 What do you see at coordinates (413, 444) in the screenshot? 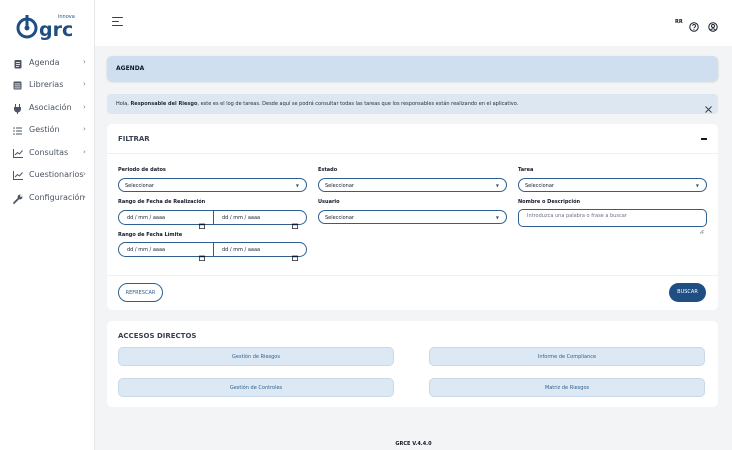
I see `app-version: GRCE V.4.4.0` at bounding box center [413, 444].